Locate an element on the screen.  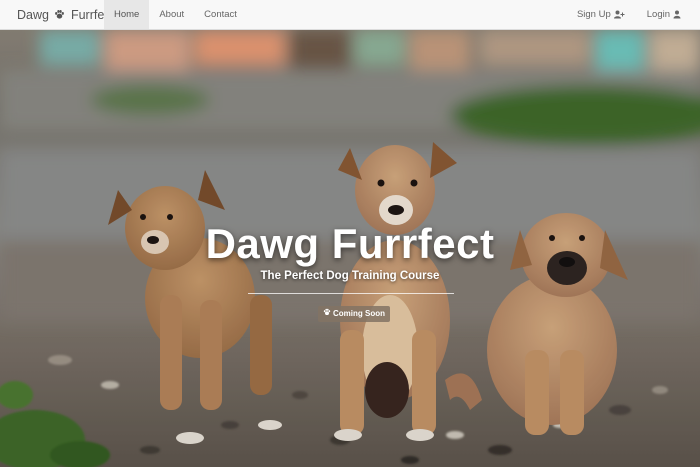
hero-divider is located at coordinates (351, 293).